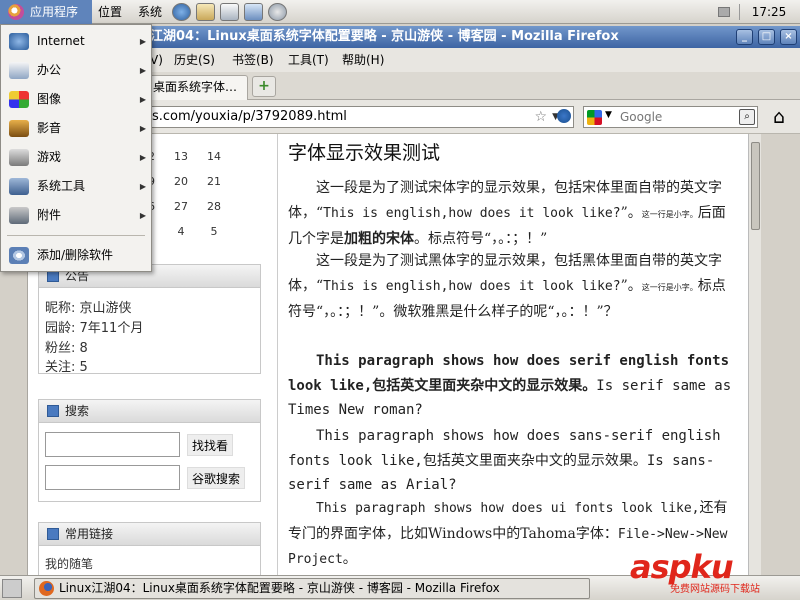 This screenshot has height=600, width=800. What do you see at coordinates (264, 86) in the screenshot?
I see `new-tab-button: +` at bounding box center [264, 86].